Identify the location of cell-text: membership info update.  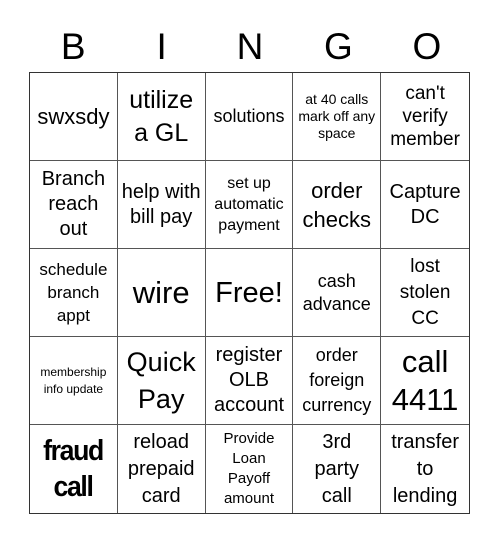
(73, 380).